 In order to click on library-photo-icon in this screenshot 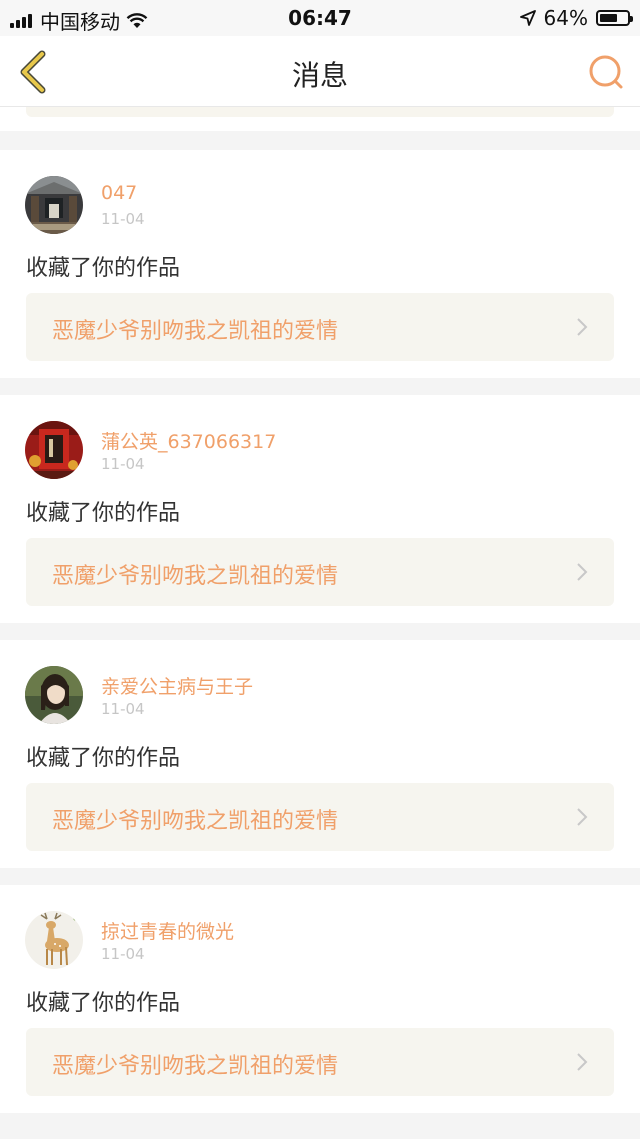, I will do `click(54, 205)`.